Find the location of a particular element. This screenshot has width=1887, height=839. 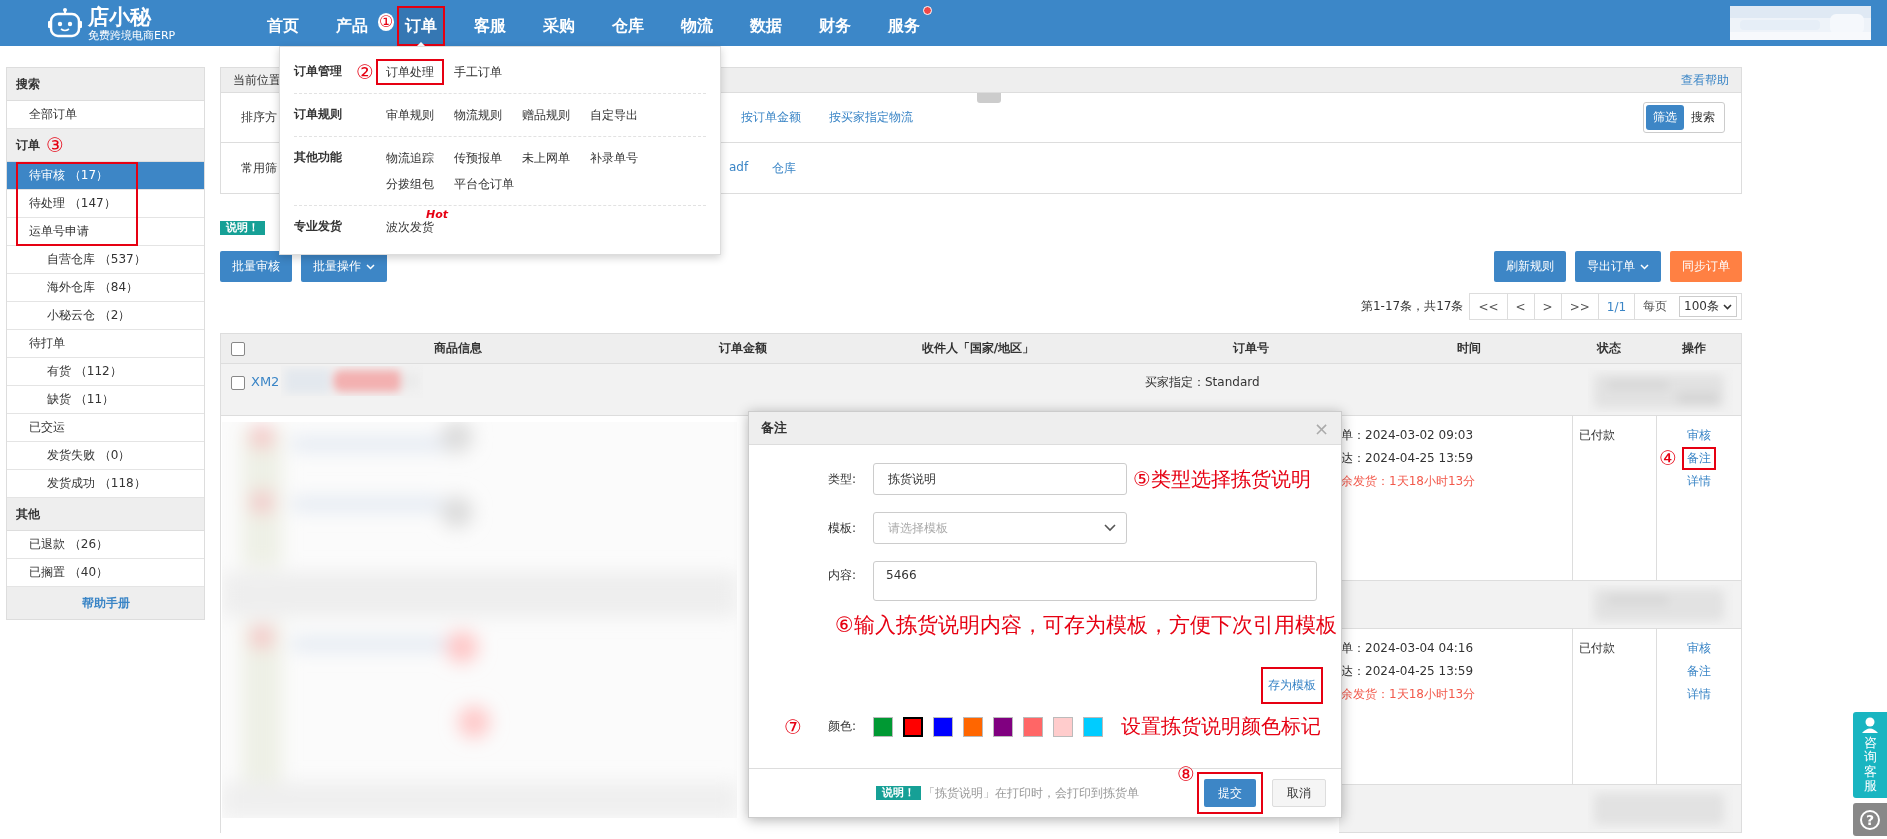

menu-item: 补录单号 is located at coordinates (614, 158).